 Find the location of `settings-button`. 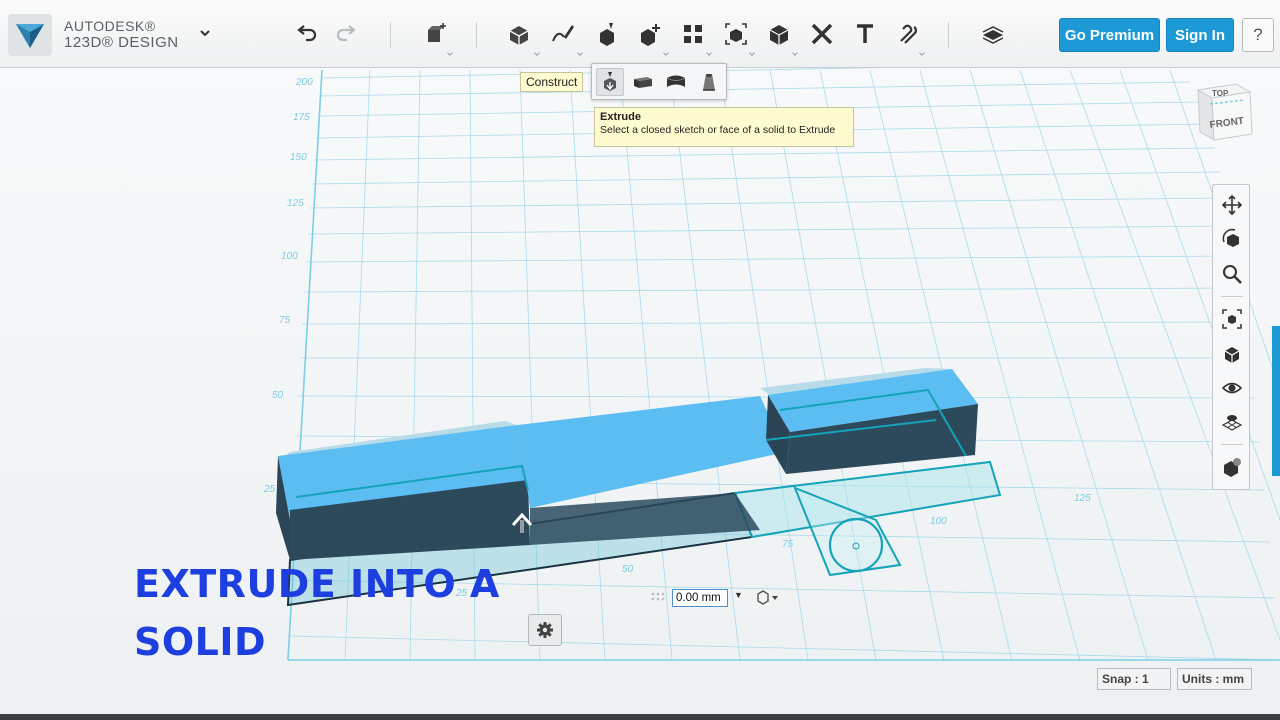

settings-button is located at coordinates (545, 630).